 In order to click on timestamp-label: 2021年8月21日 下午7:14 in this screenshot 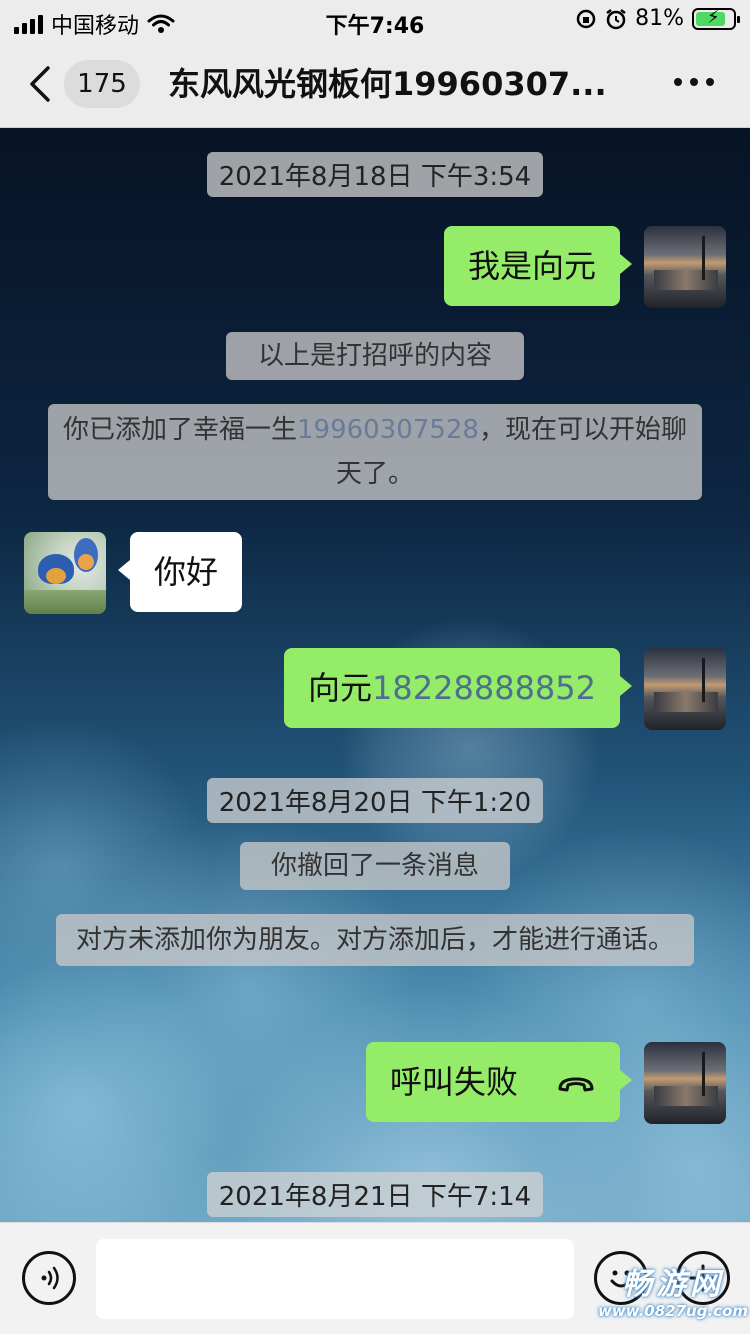, I will do `click(375, 1194)`.